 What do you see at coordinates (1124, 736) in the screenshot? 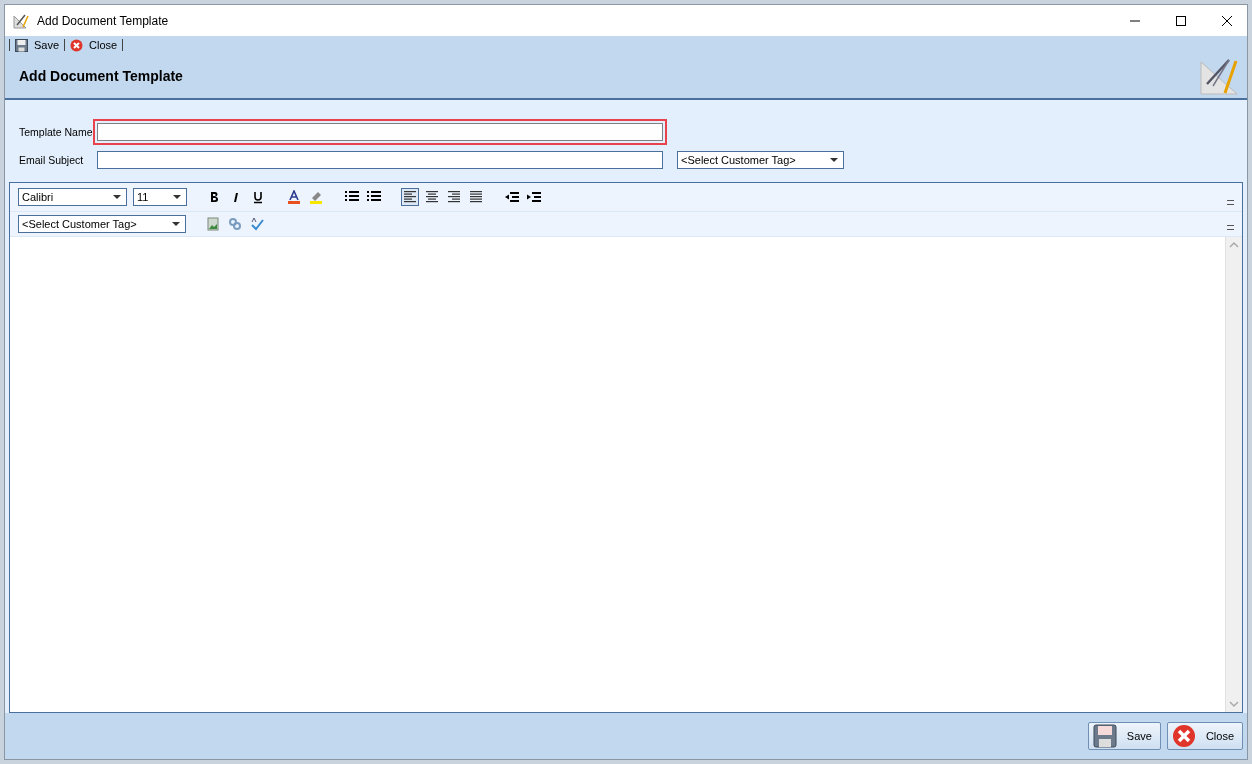
I see `footer-button: Save` at bounding box center [1124, 736].